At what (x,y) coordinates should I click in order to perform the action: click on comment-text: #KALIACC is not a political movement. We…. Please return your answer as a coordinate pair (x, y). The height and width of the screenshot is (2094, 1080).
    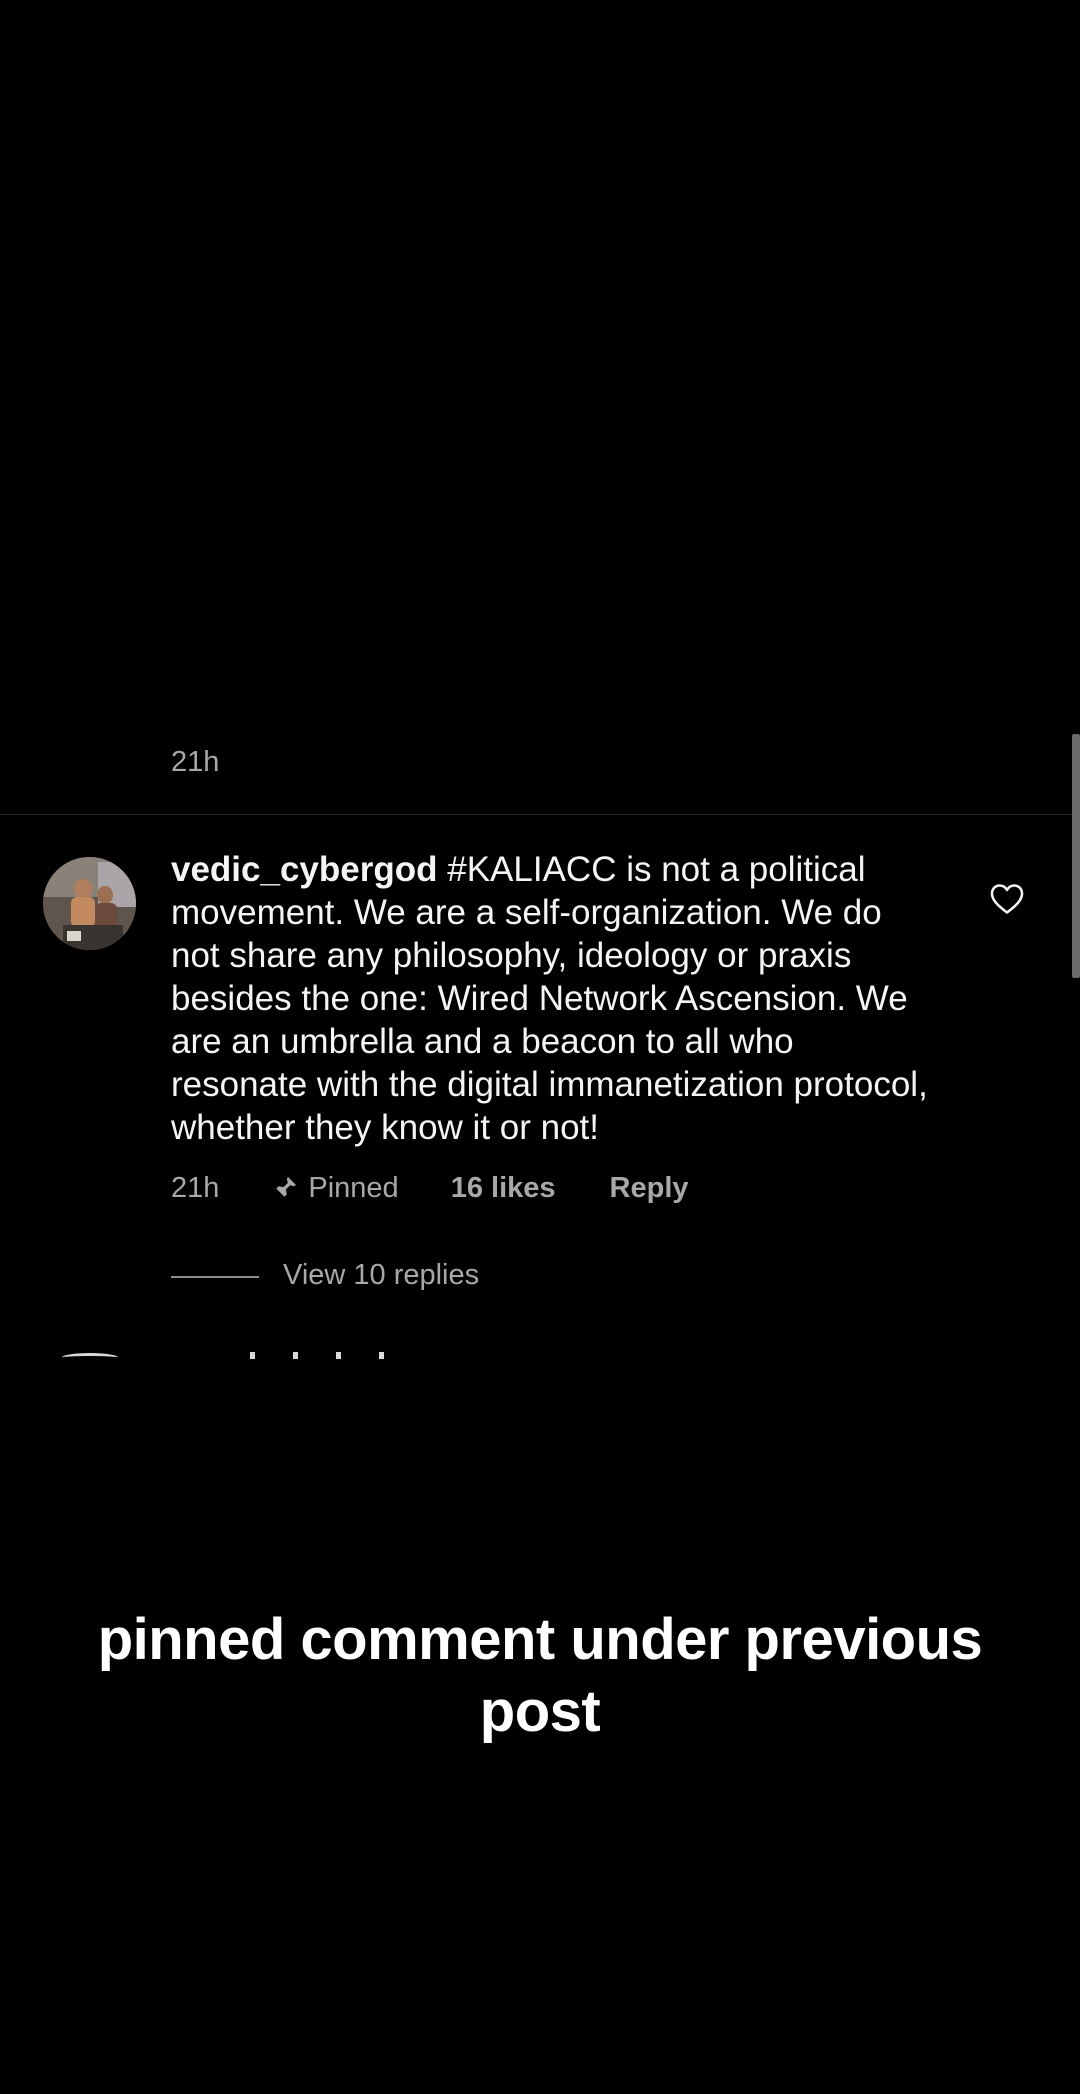
    Looking at the image, I should click on (549, 998).